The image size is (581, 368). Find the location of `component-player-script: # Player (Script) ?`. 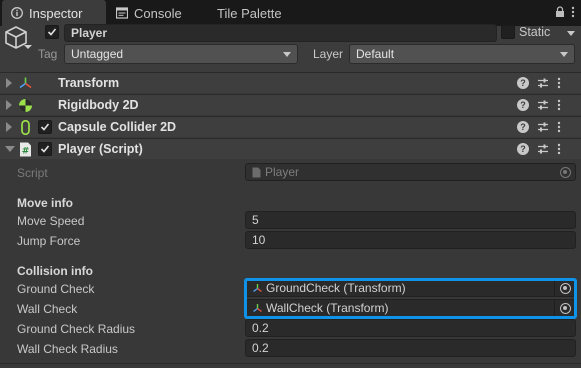

component-player-script: # Player (Script) ? is located at coordinates (290, 148).